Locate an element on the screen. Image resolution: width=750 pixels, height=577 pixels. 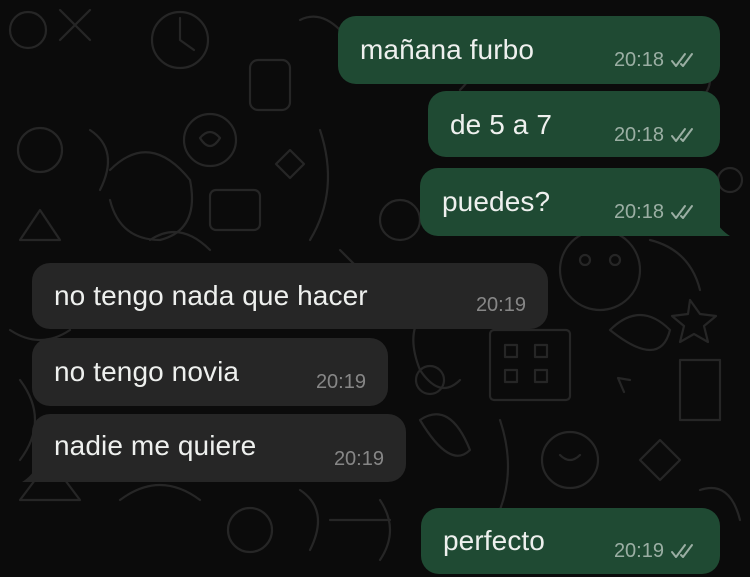
message-incoming: nadie me quiere 20:19 is located at coordinates (214, 448).